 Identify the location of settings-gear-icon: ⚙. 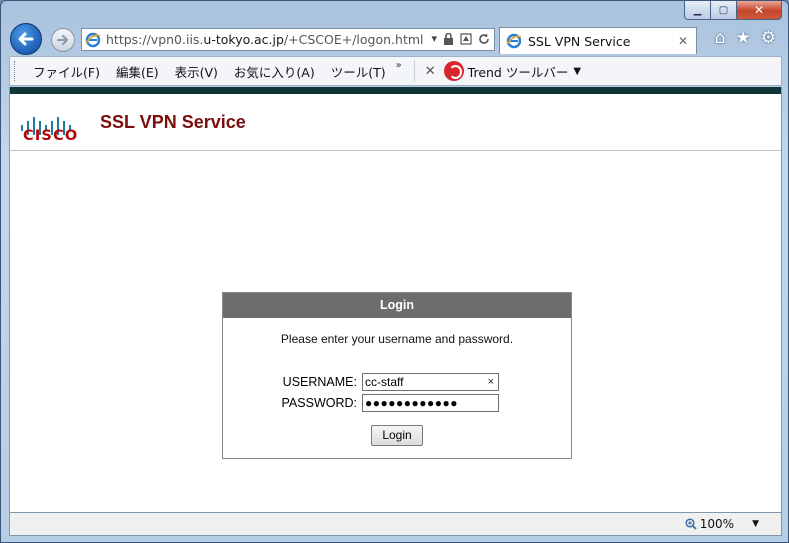
(768, 38).